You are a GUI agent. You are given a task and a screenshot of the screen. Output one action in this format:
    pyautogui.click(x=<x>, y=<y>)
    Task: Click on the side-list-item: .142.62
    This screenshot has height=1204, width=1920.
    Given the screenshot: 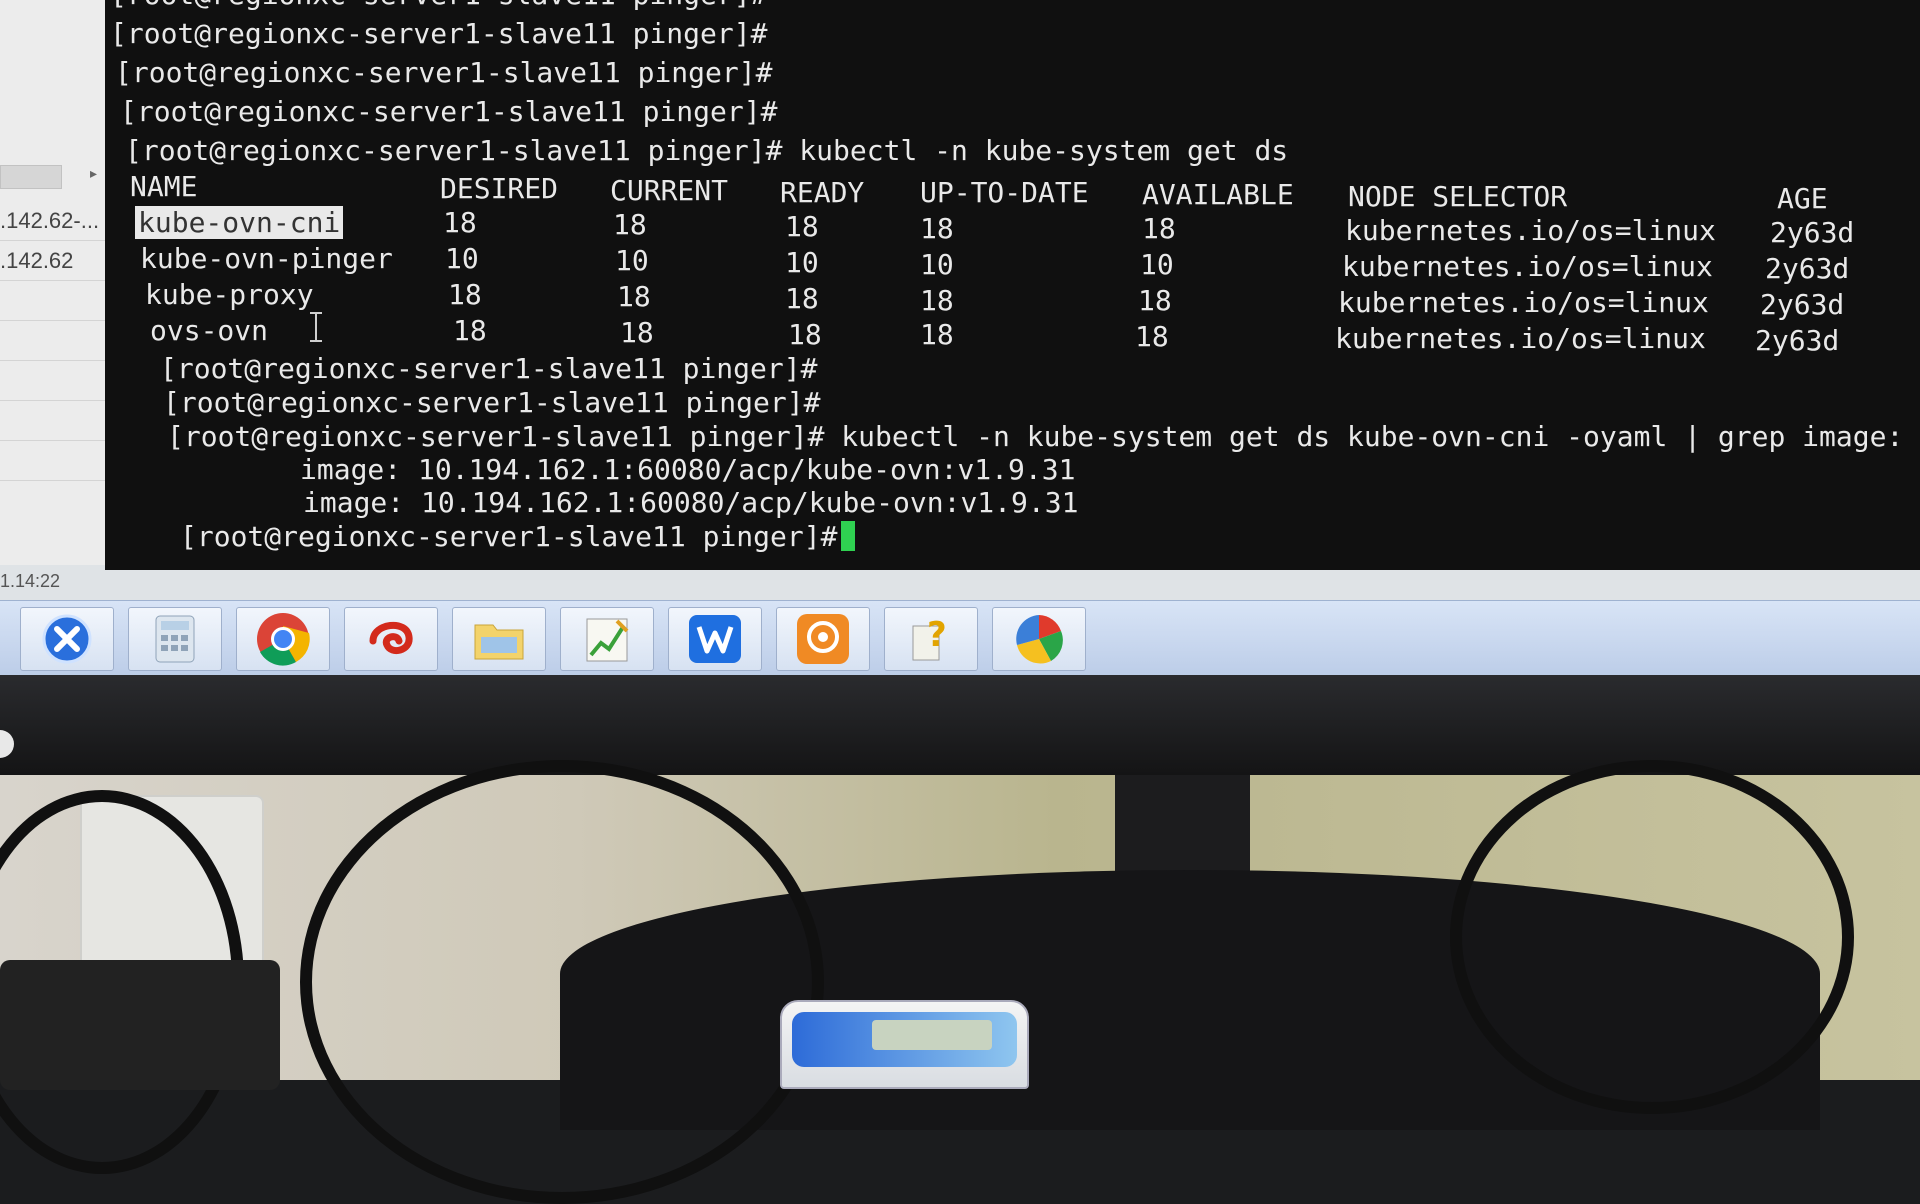 What is the action you would take?
    pyautogui.click(x=36, y=261)
    